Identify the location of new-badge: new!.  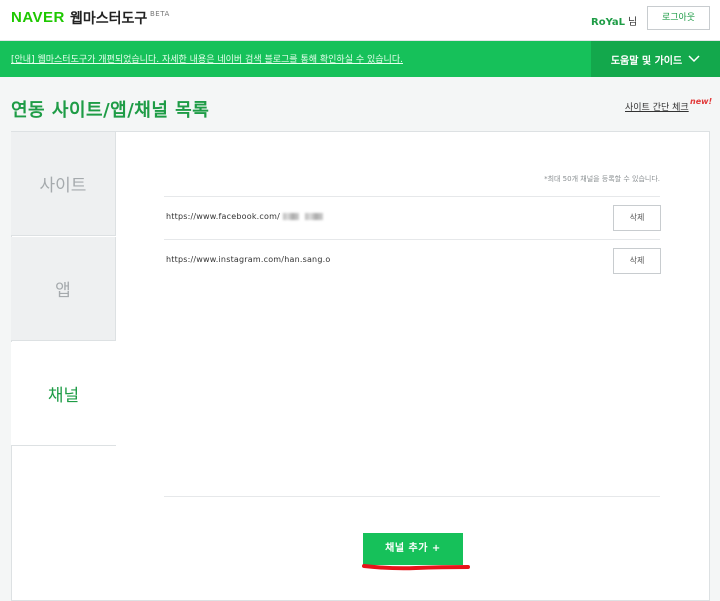
(701, 101).